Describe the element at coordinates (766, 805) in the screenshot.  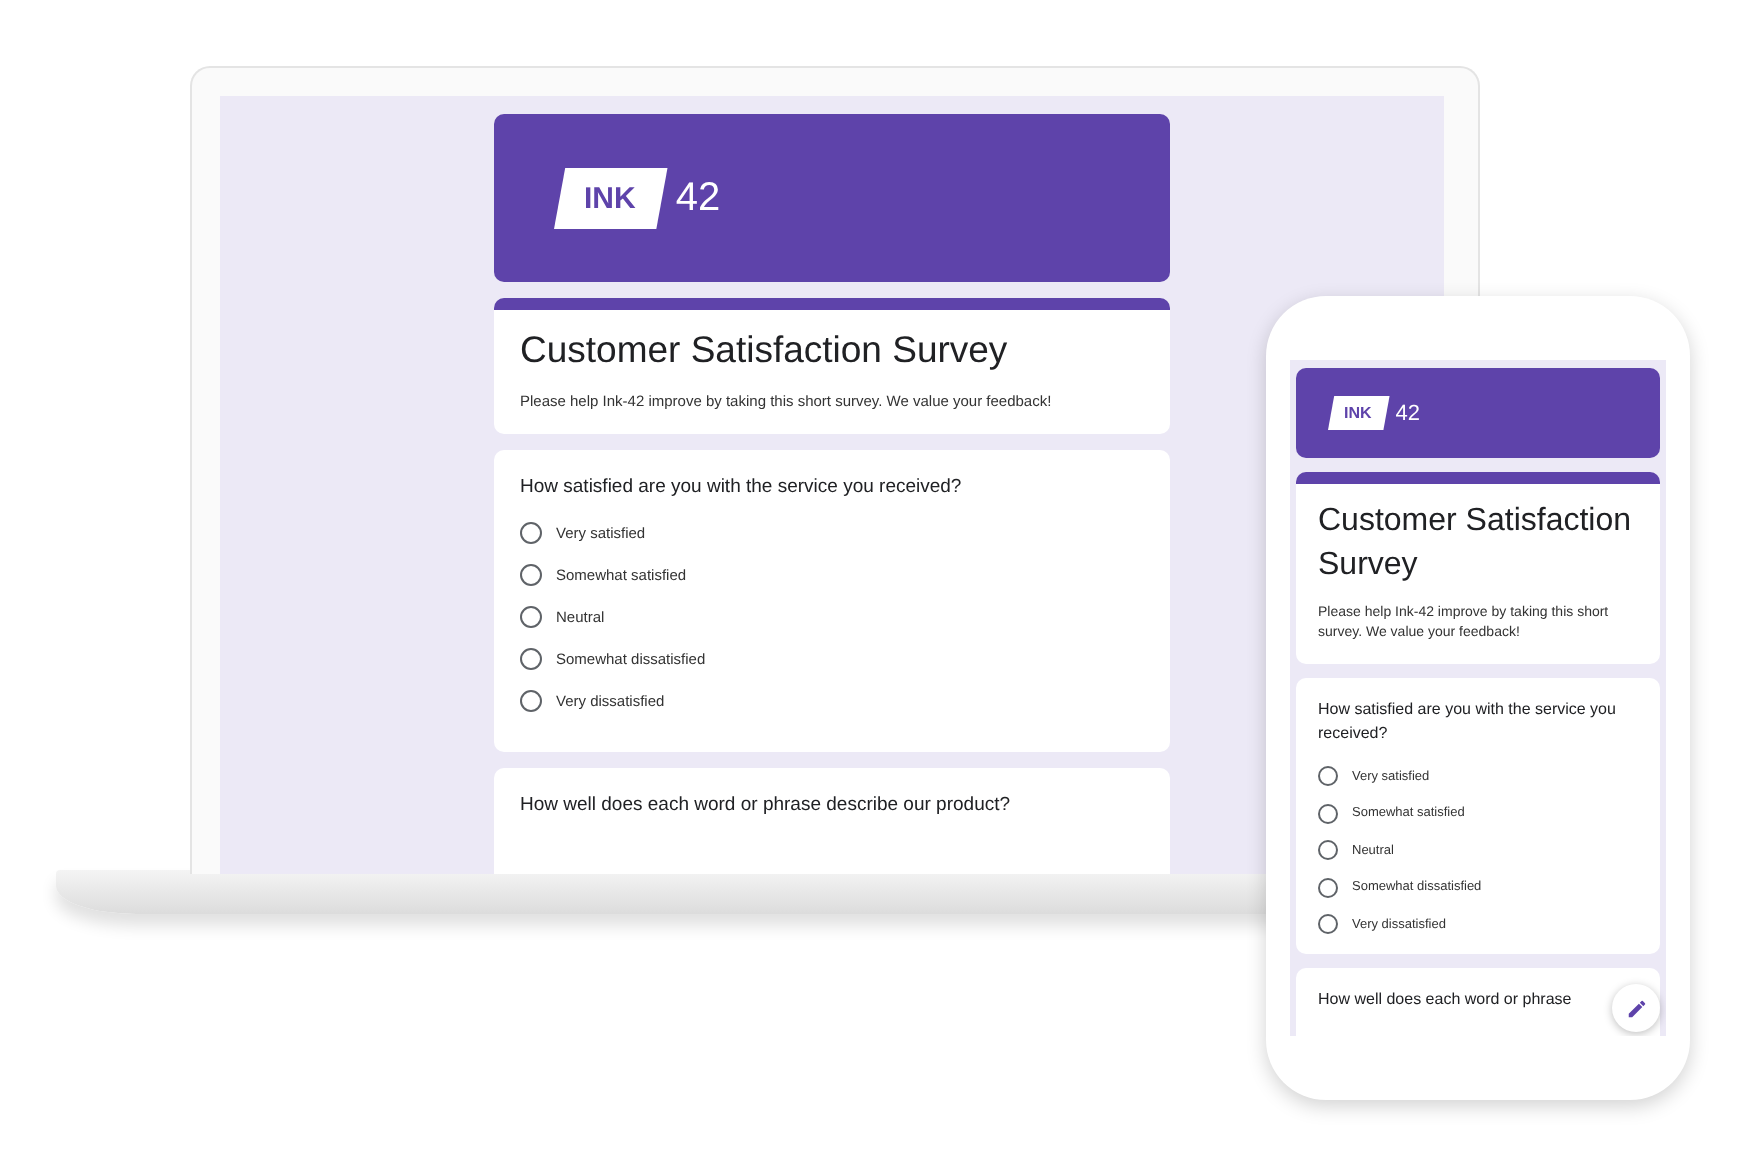
I see `question-text: How well does each word or phrase describe our product?` at that location.